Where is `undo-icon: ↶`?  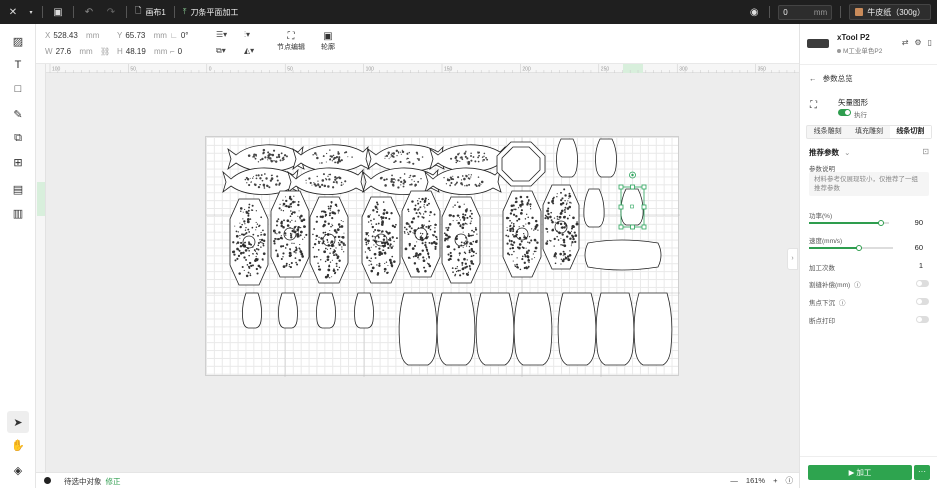
undo-icon: ↶ is located at coordinates (89, 12).